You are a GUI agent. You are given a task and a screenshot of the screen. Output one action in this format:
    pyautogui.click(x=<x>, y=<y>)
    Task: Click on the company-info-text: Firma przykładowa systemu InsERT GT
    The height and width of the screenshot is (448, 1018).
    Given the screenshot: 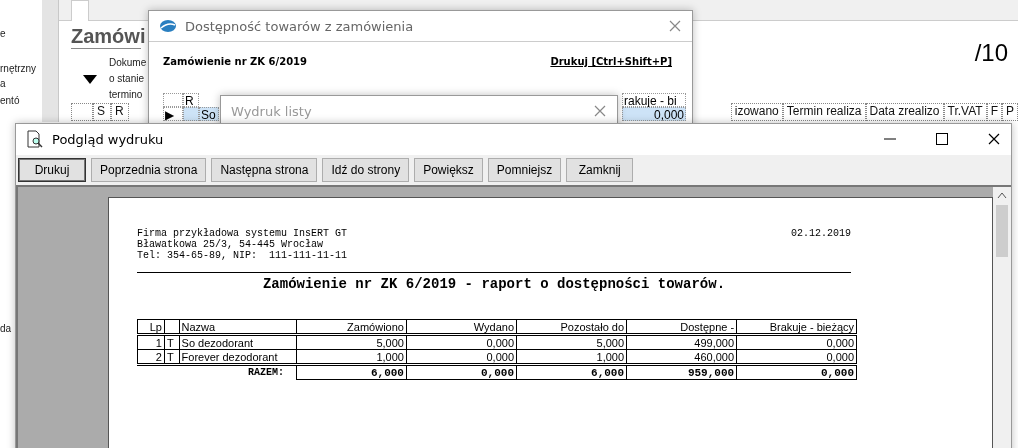 What is the action you would take?
    pyautogui.click(x=242, y=233)
    